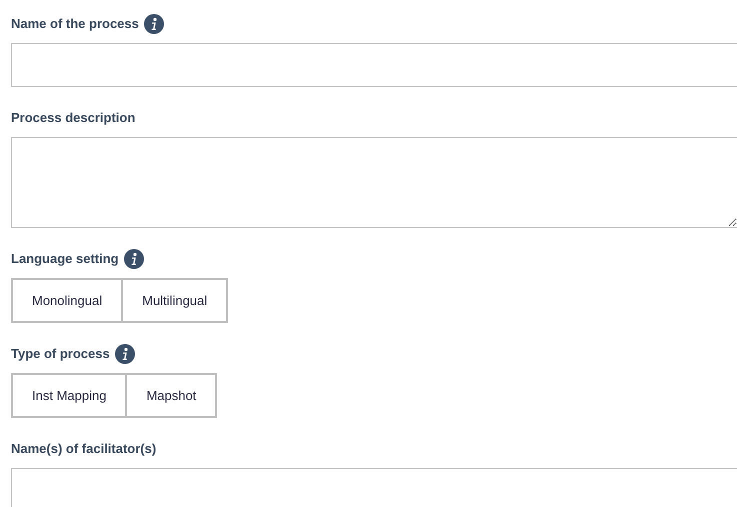 This screenshot has width=737, height=507. What do you see at coordinates (75, 24) in the screenshot?
I see `field-label: Name of the process` at bounding box center [75, 24].